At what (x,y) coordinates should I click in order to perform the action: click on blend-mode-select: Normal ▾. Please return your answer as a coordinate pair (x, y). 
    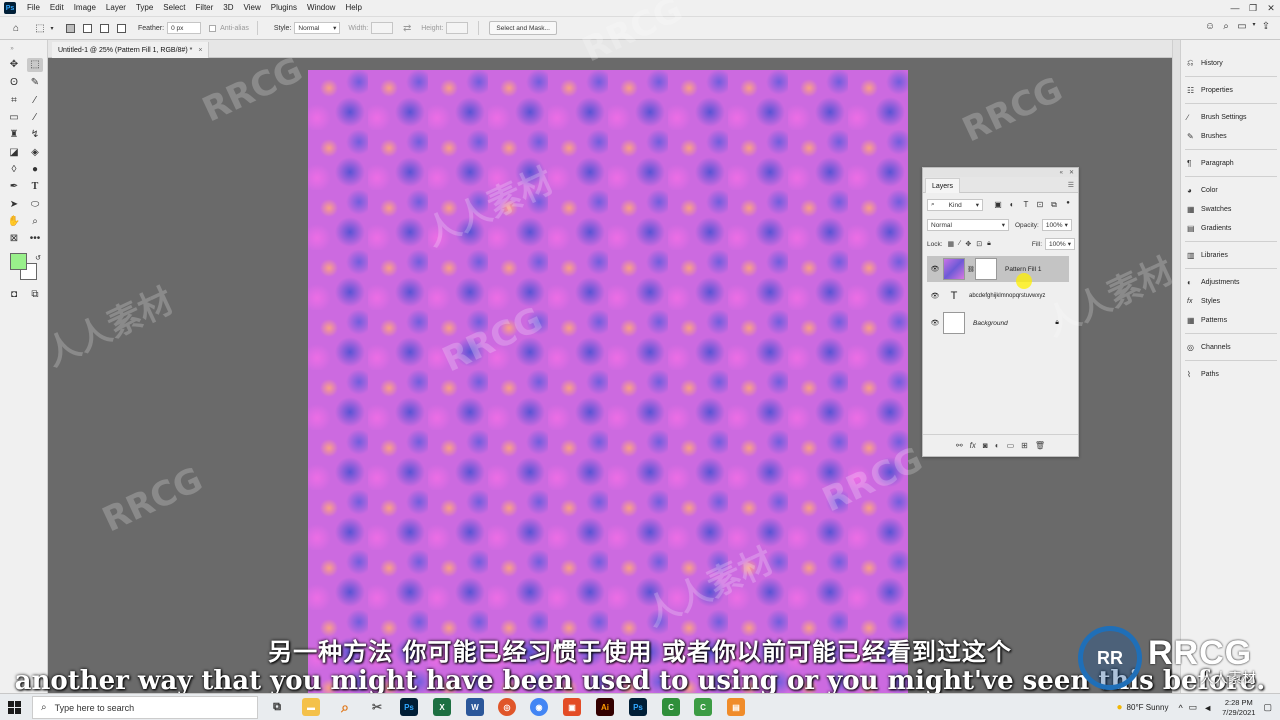
    Looking at the image, I should click on (968, 225).